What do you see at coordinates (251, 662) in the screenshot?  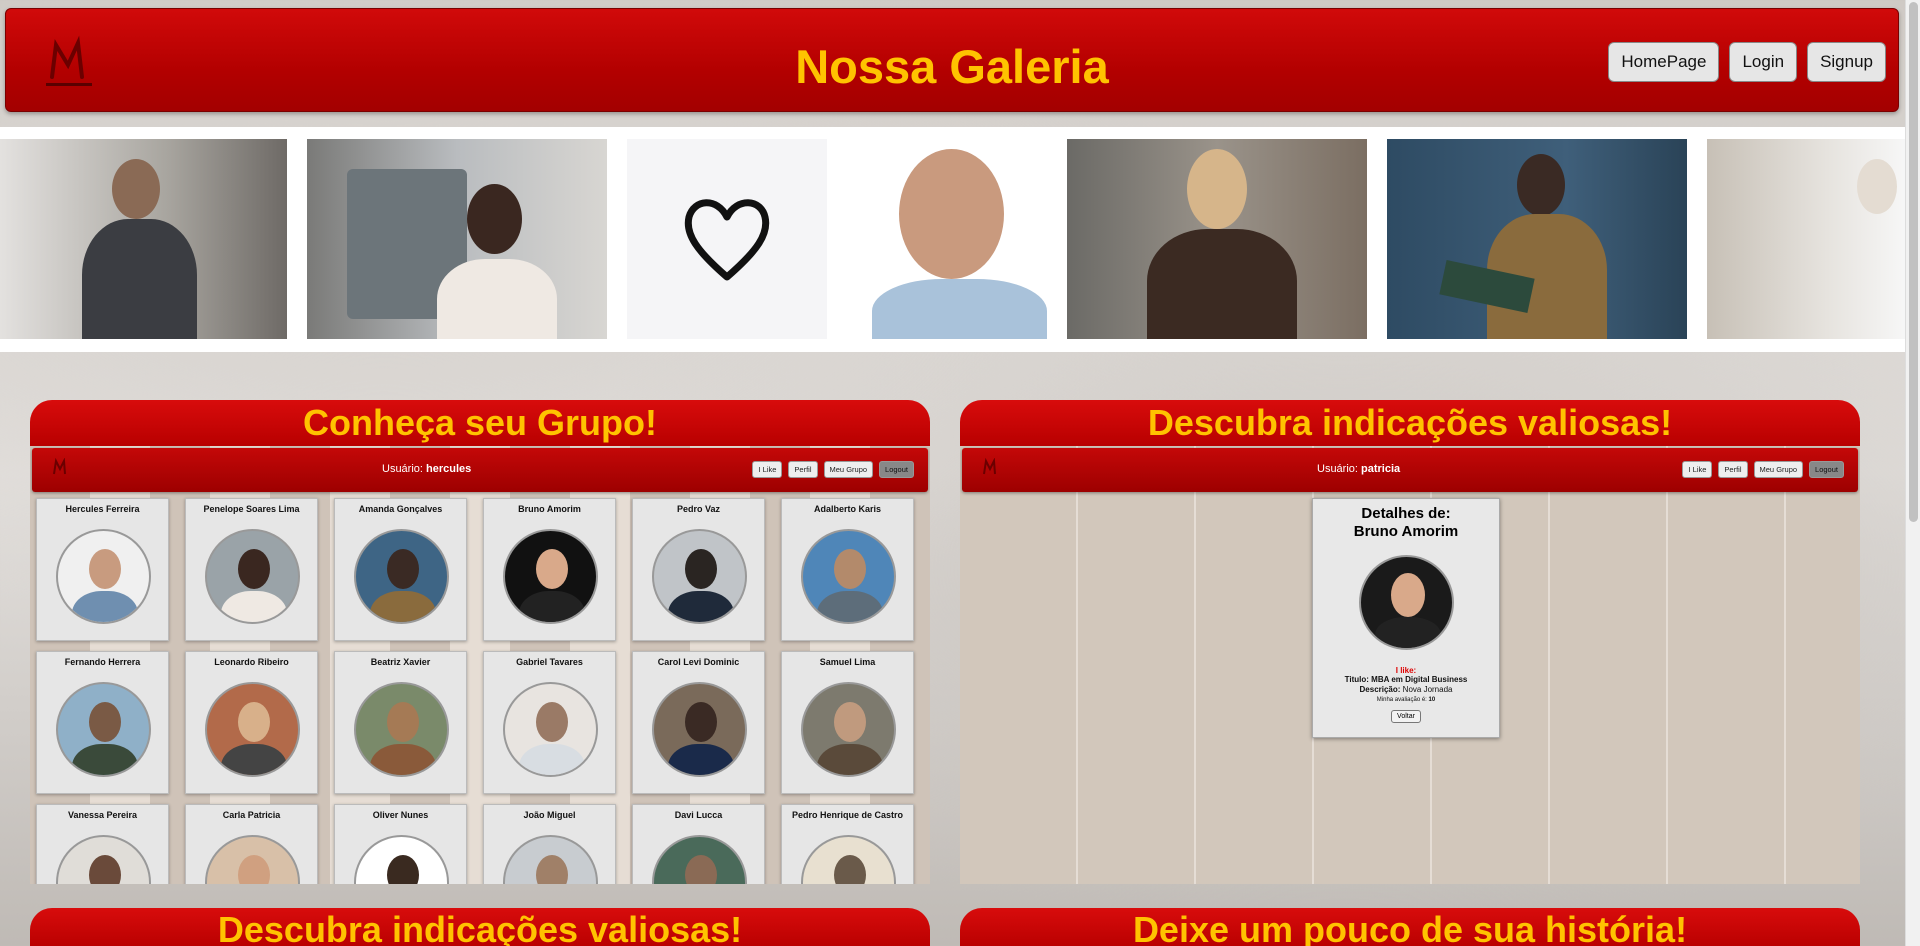 I see `member-name: Leonardo Ribeiro` at bounding box center [251, 662].